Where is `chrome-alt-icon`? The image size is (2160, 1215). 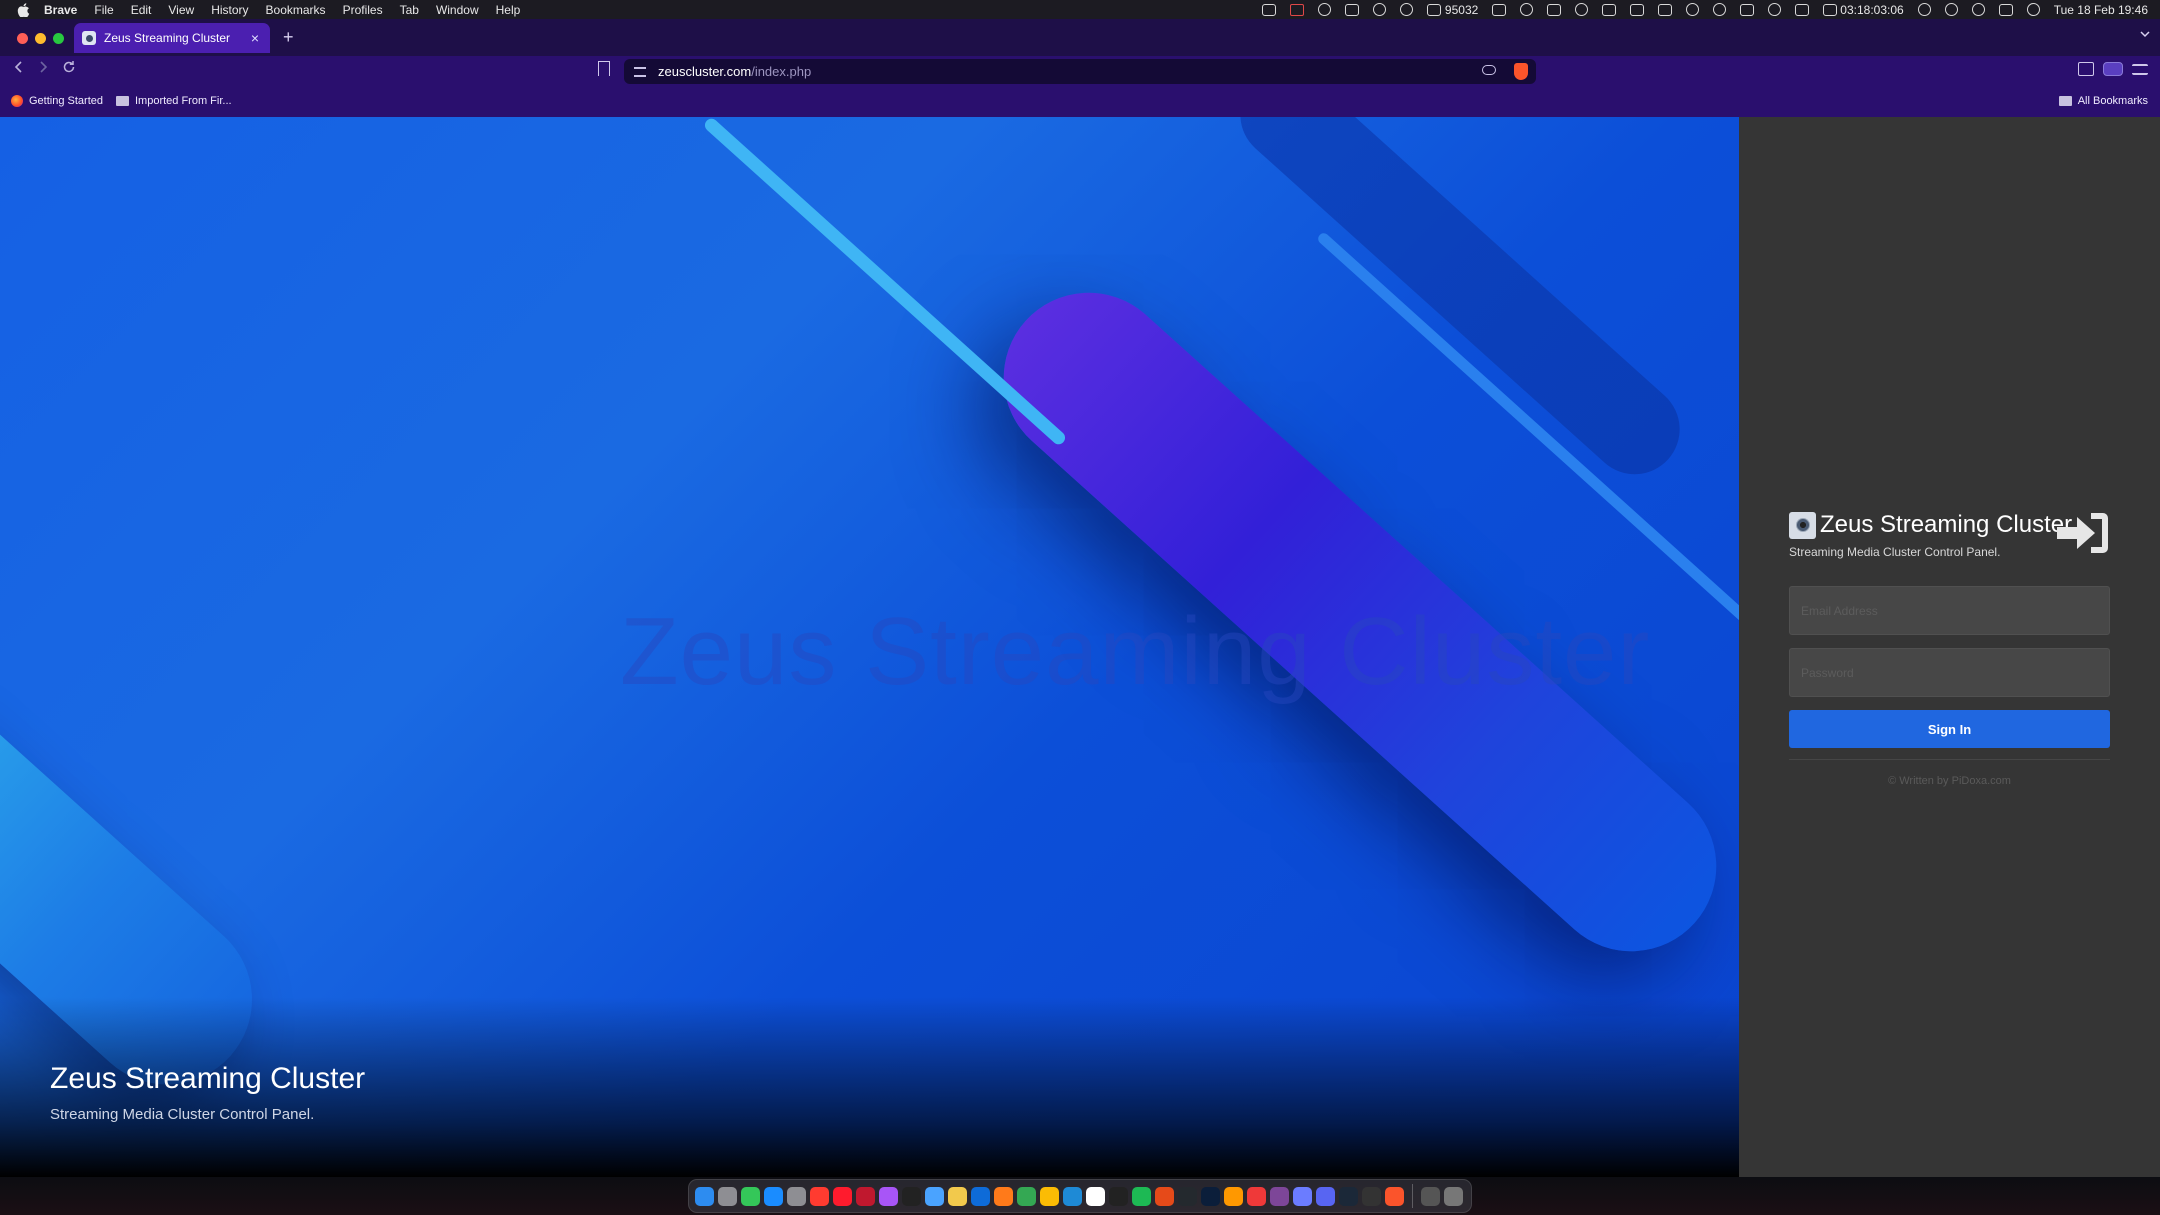 chrome-alt-icon is located at coordinates (1049, 1196).